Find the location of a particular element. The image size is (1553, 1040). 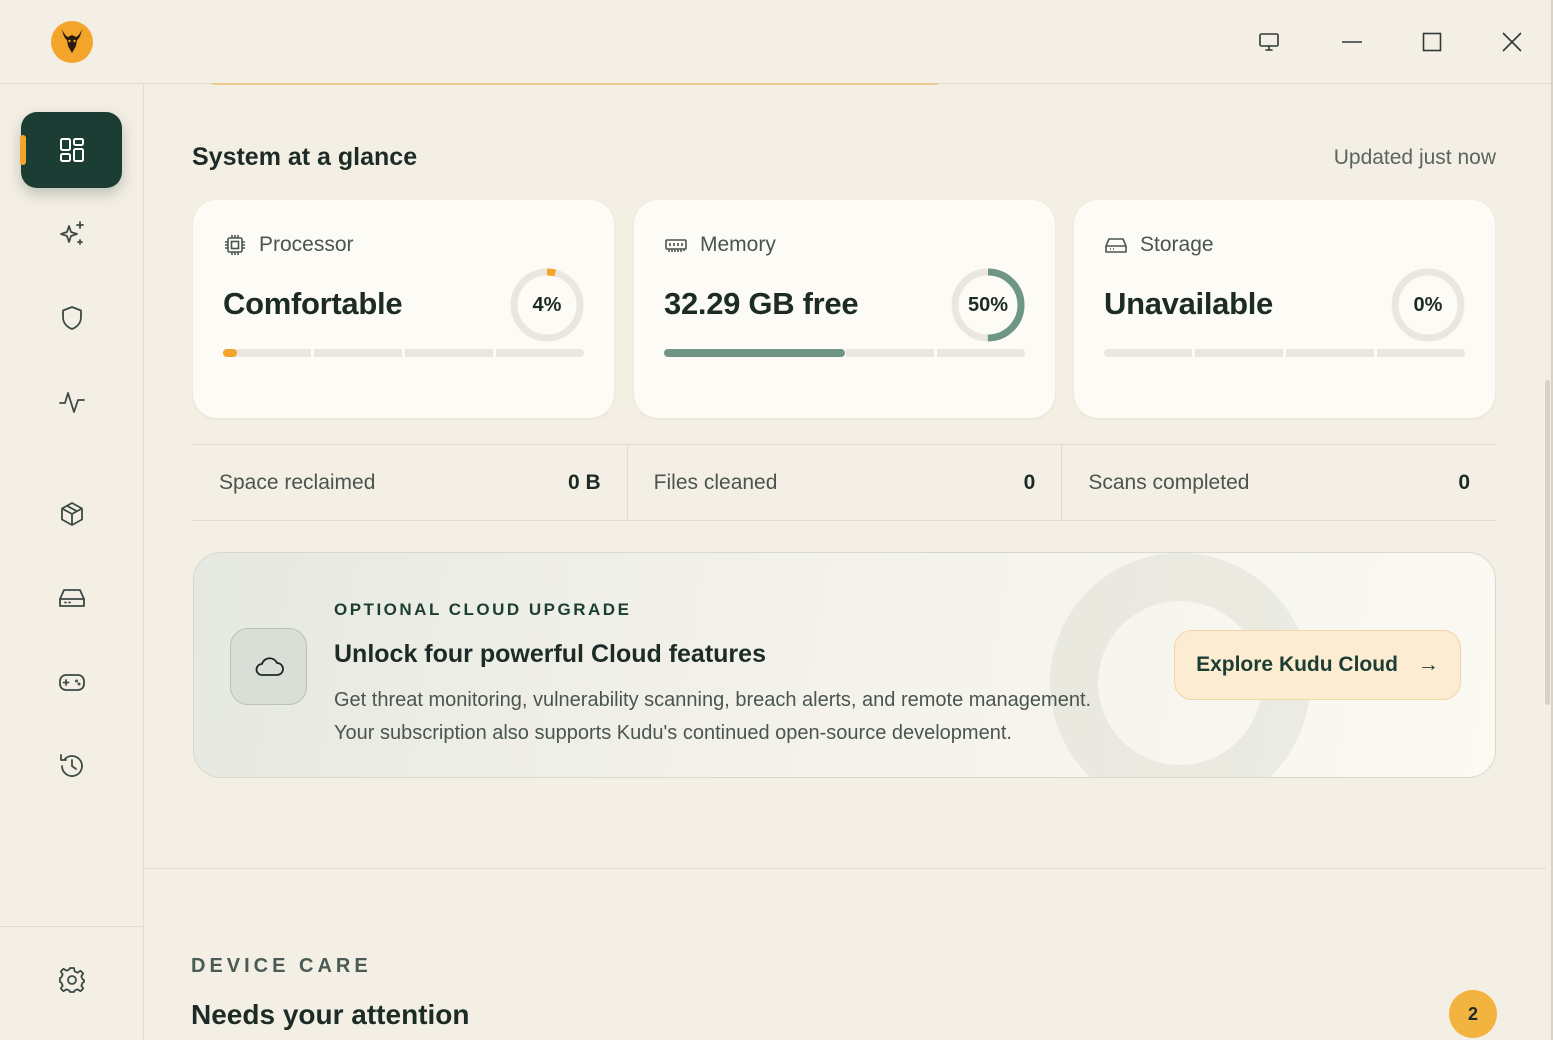

card-header: Storage is located at coordinates (1159, 245).